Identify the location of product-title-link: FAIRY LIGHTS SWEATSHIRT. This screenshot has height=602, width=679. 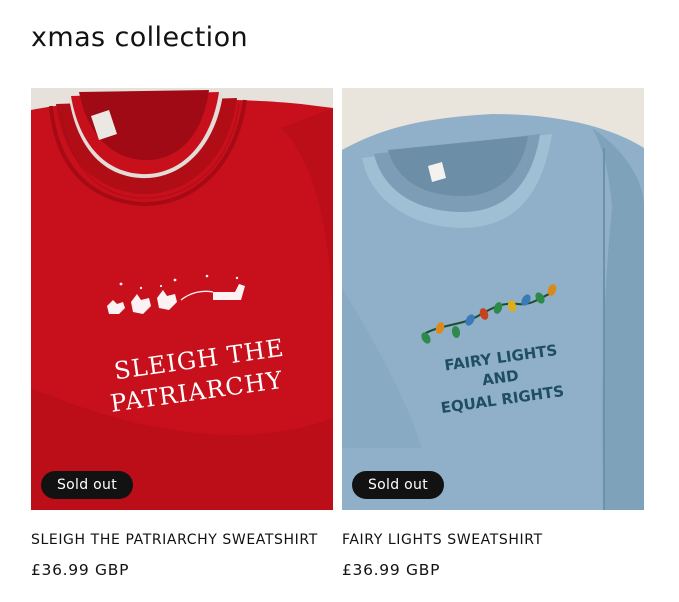
(493, 540).